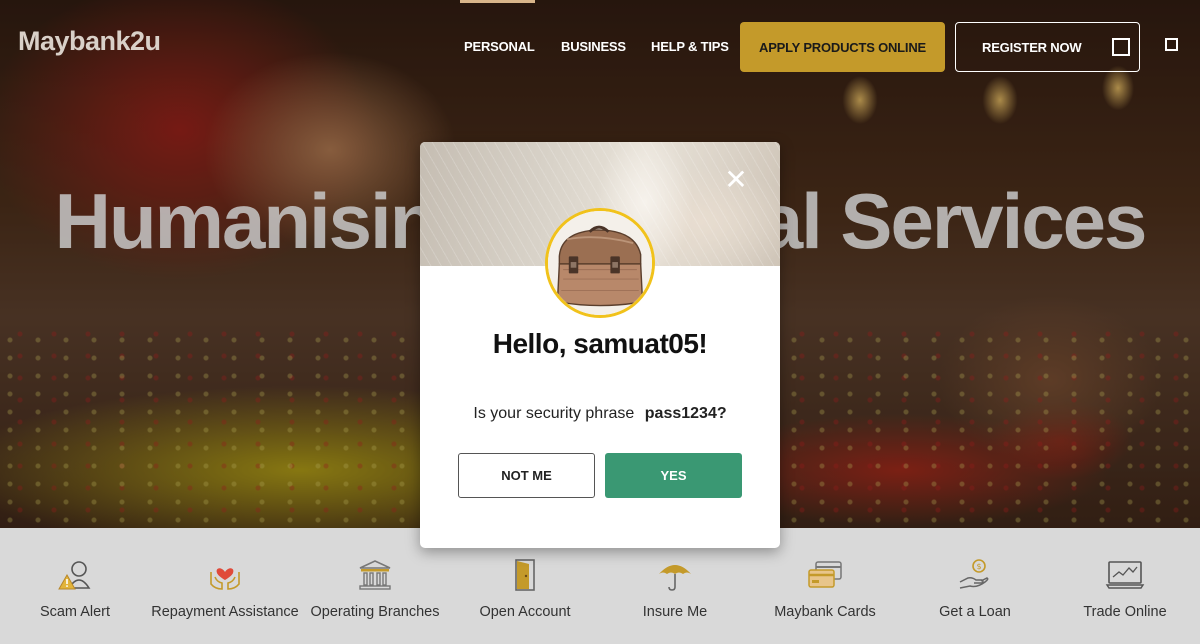  I want to click on security-phrase-question: Is your security phrase pass1234?, so click(600, 414).